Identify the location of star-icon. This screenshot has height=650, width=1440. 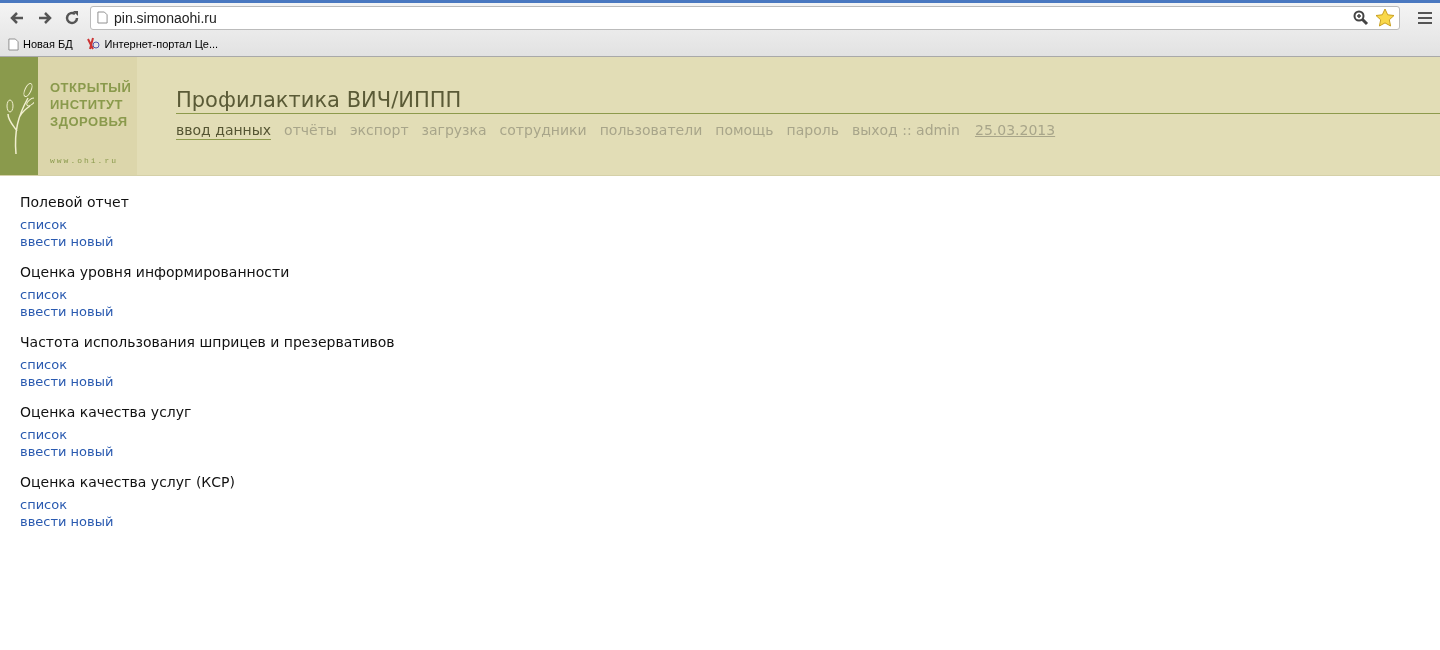
(1385, 17).